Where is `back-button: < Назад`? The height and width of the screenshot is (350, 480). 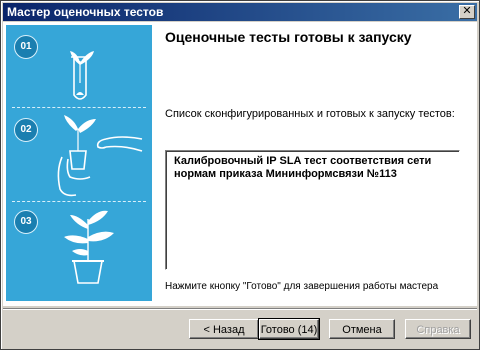
back-button: < Назад is located at coordinates (224, 329).